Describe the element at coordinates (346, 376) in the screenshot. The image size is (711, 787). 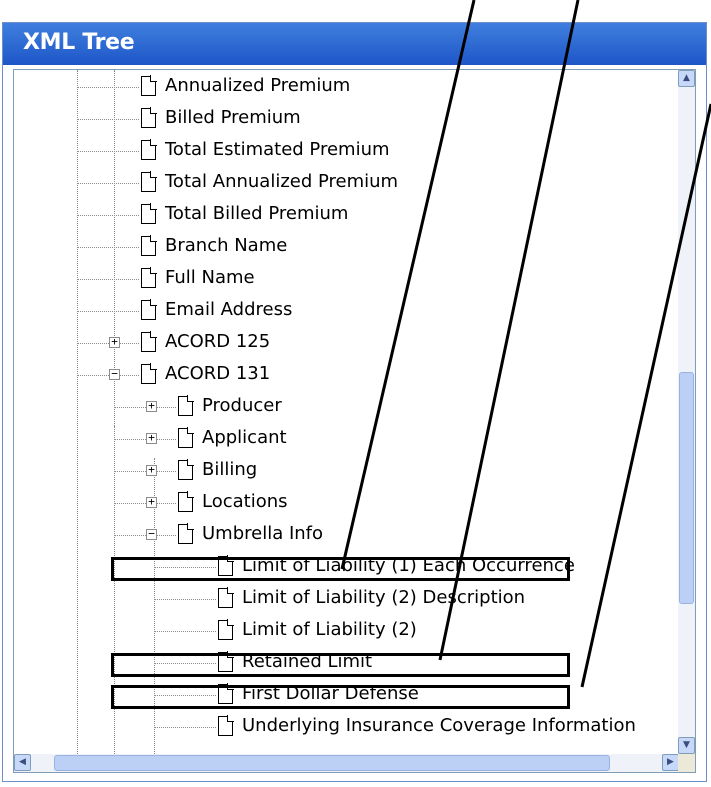
I see `tree-node: − ACORD 131` at that location.